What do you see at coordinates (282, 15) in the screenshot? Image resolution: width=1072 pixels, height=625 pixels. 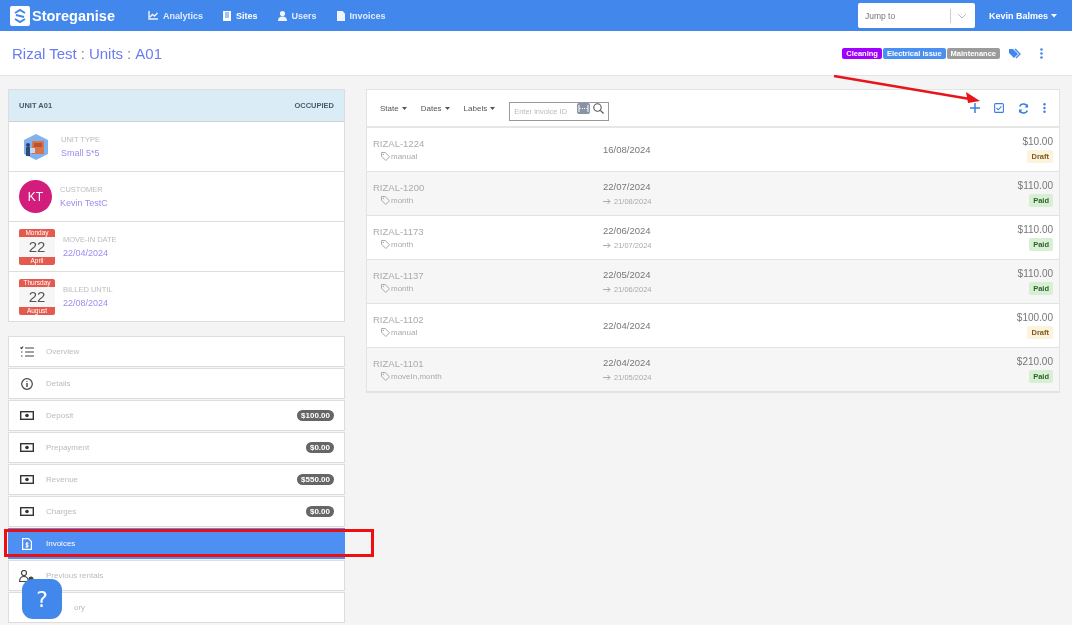 I see `user-icon` at bounding box center [282, 15].